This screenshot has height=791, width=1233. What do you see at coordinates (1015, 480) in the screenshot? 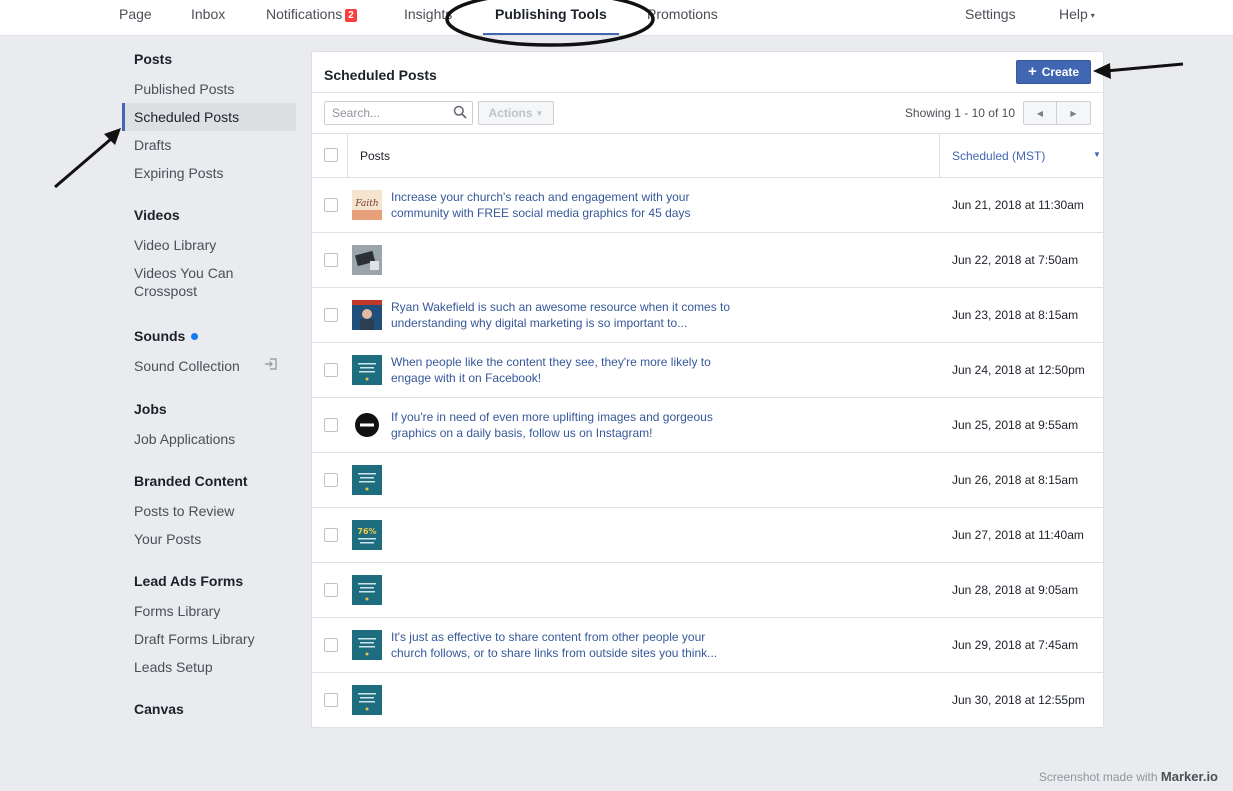
I see `scheduled-date: Jun 26, 2018 at 8:15am` at bounding box center [1015, 480].